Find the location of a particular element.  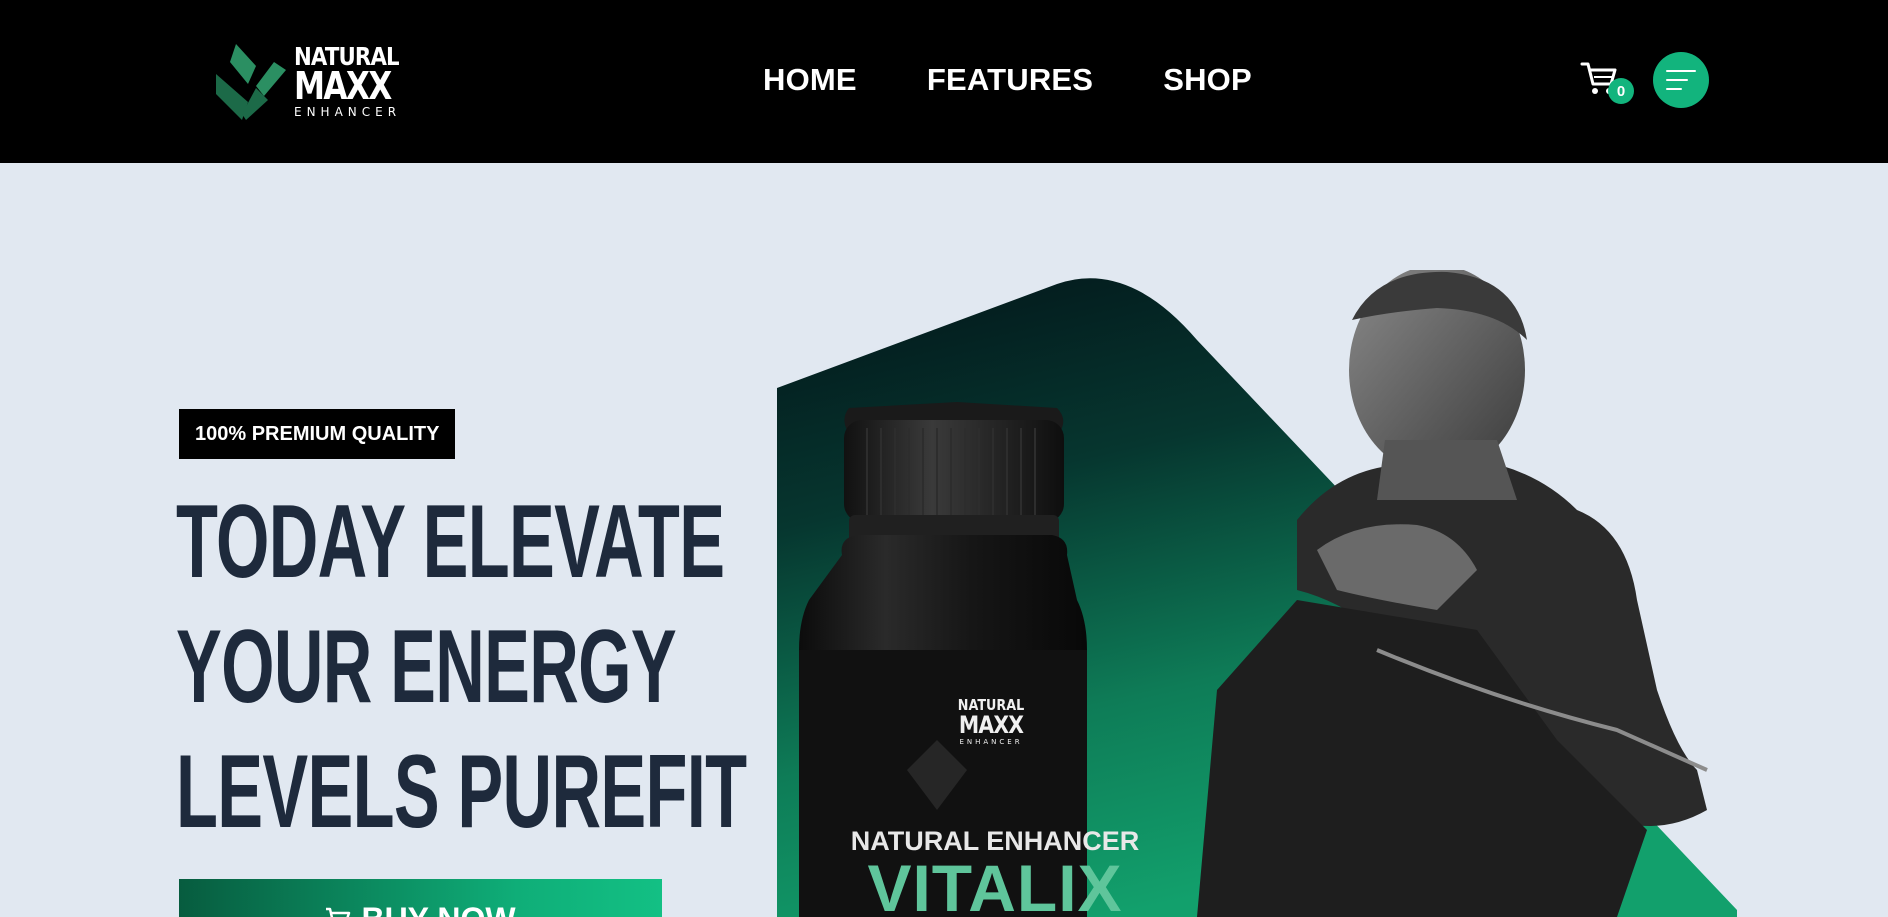

cart-icon is located at coordinates (338, 912).